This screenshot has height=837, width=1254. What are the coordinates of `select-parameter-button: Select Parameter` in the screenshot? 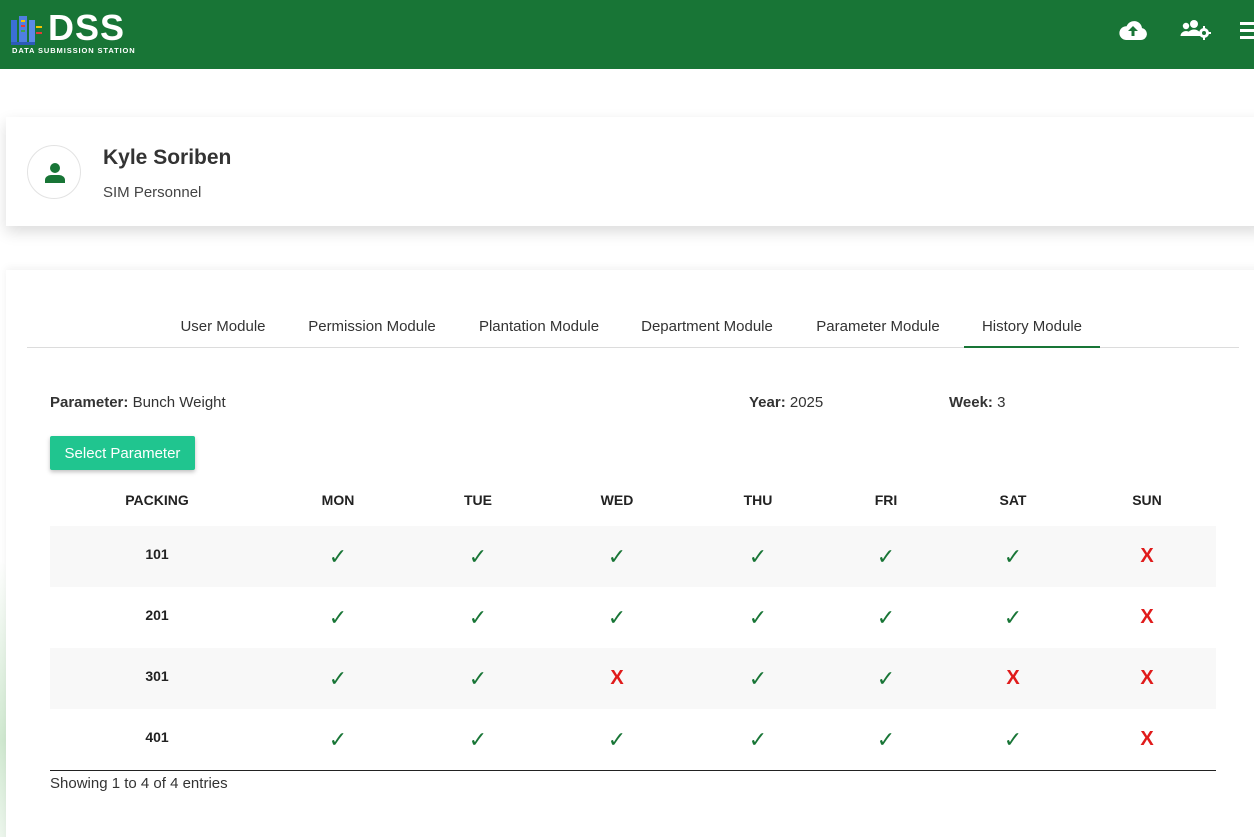 It's located at (122, 453).